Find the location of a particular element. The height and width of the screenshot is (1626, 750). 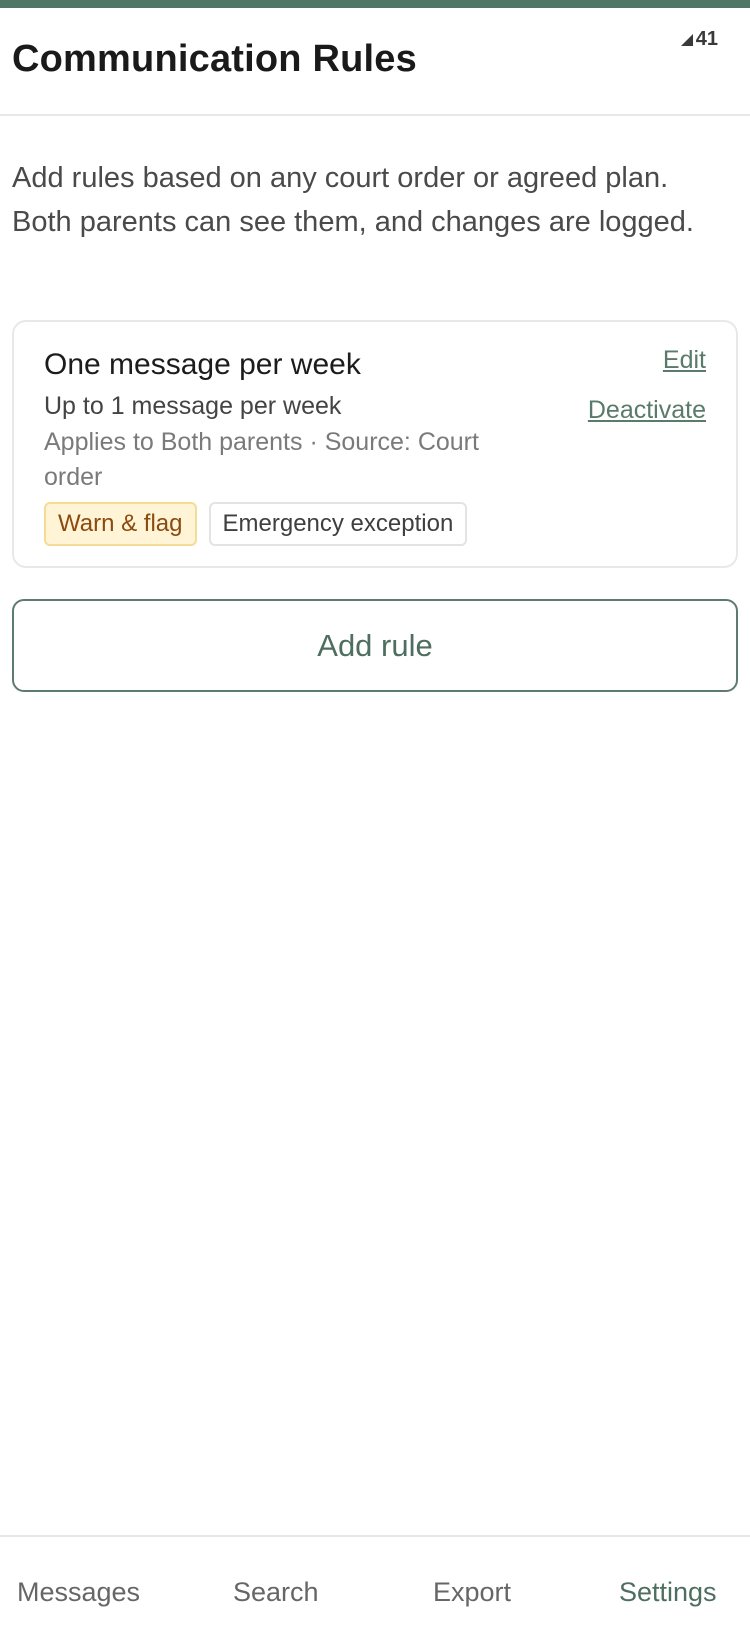

page-header: Communication Rules 41 is located at coordinates (375, 62).